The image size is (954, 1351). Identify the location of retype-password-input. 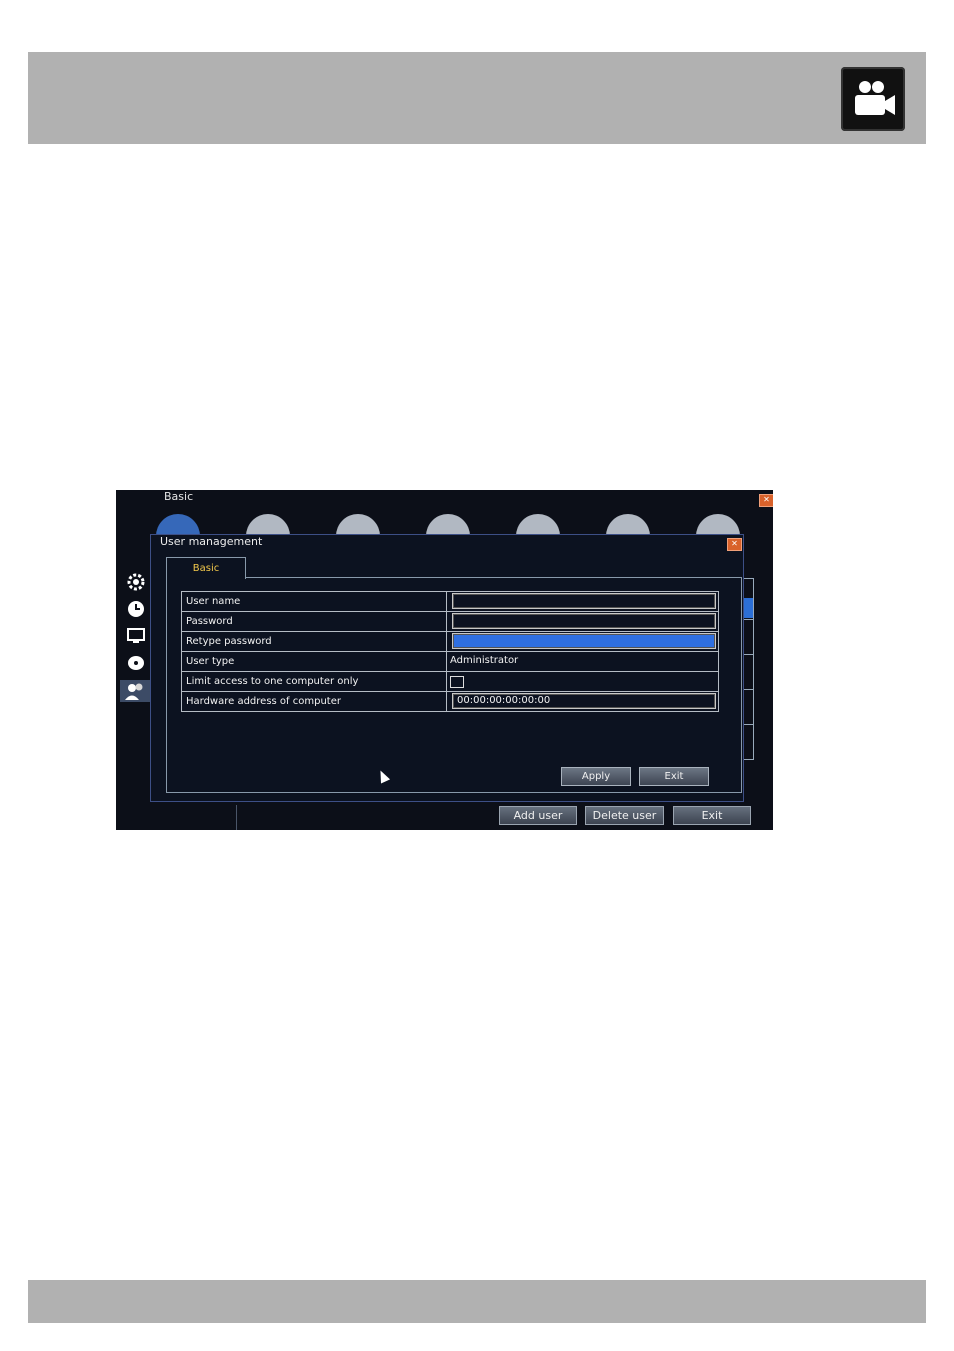
(584, 641).